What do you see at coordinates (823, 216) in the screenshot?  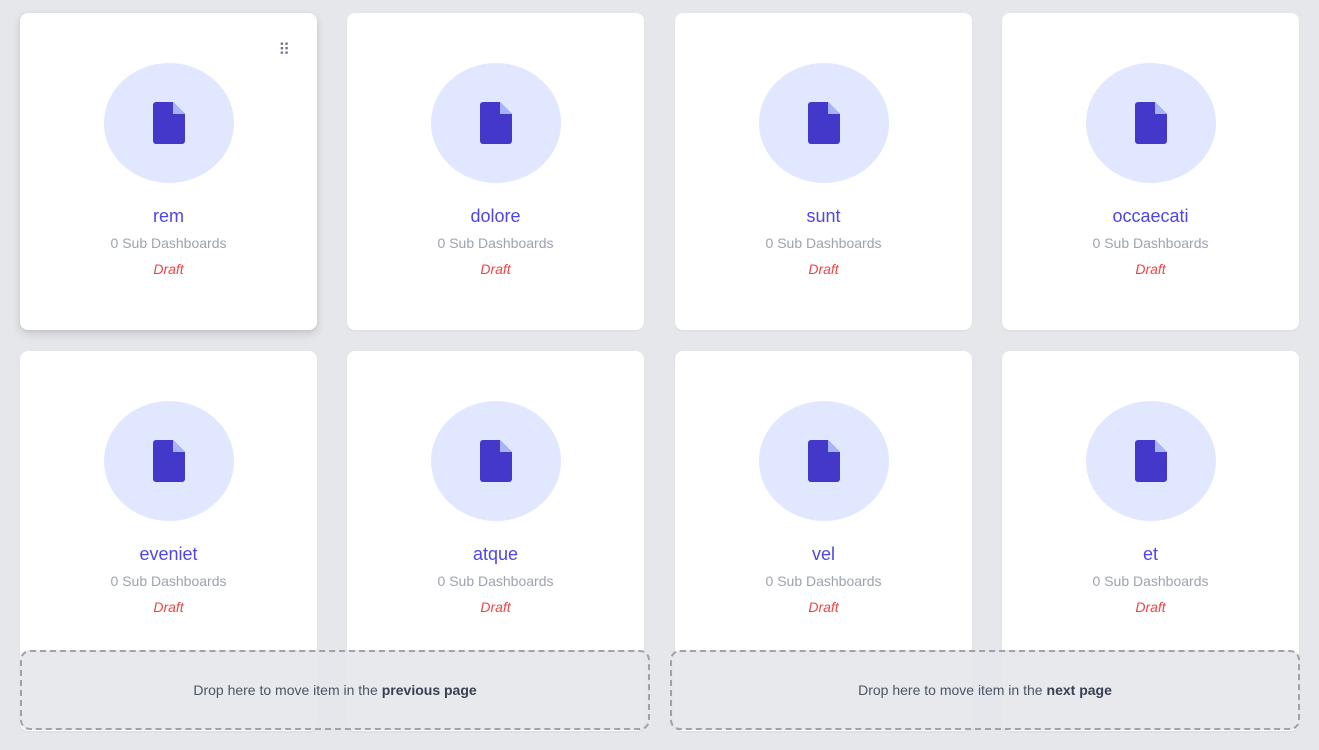 I see `card-title: sunt` at bounding box center [823, 216].